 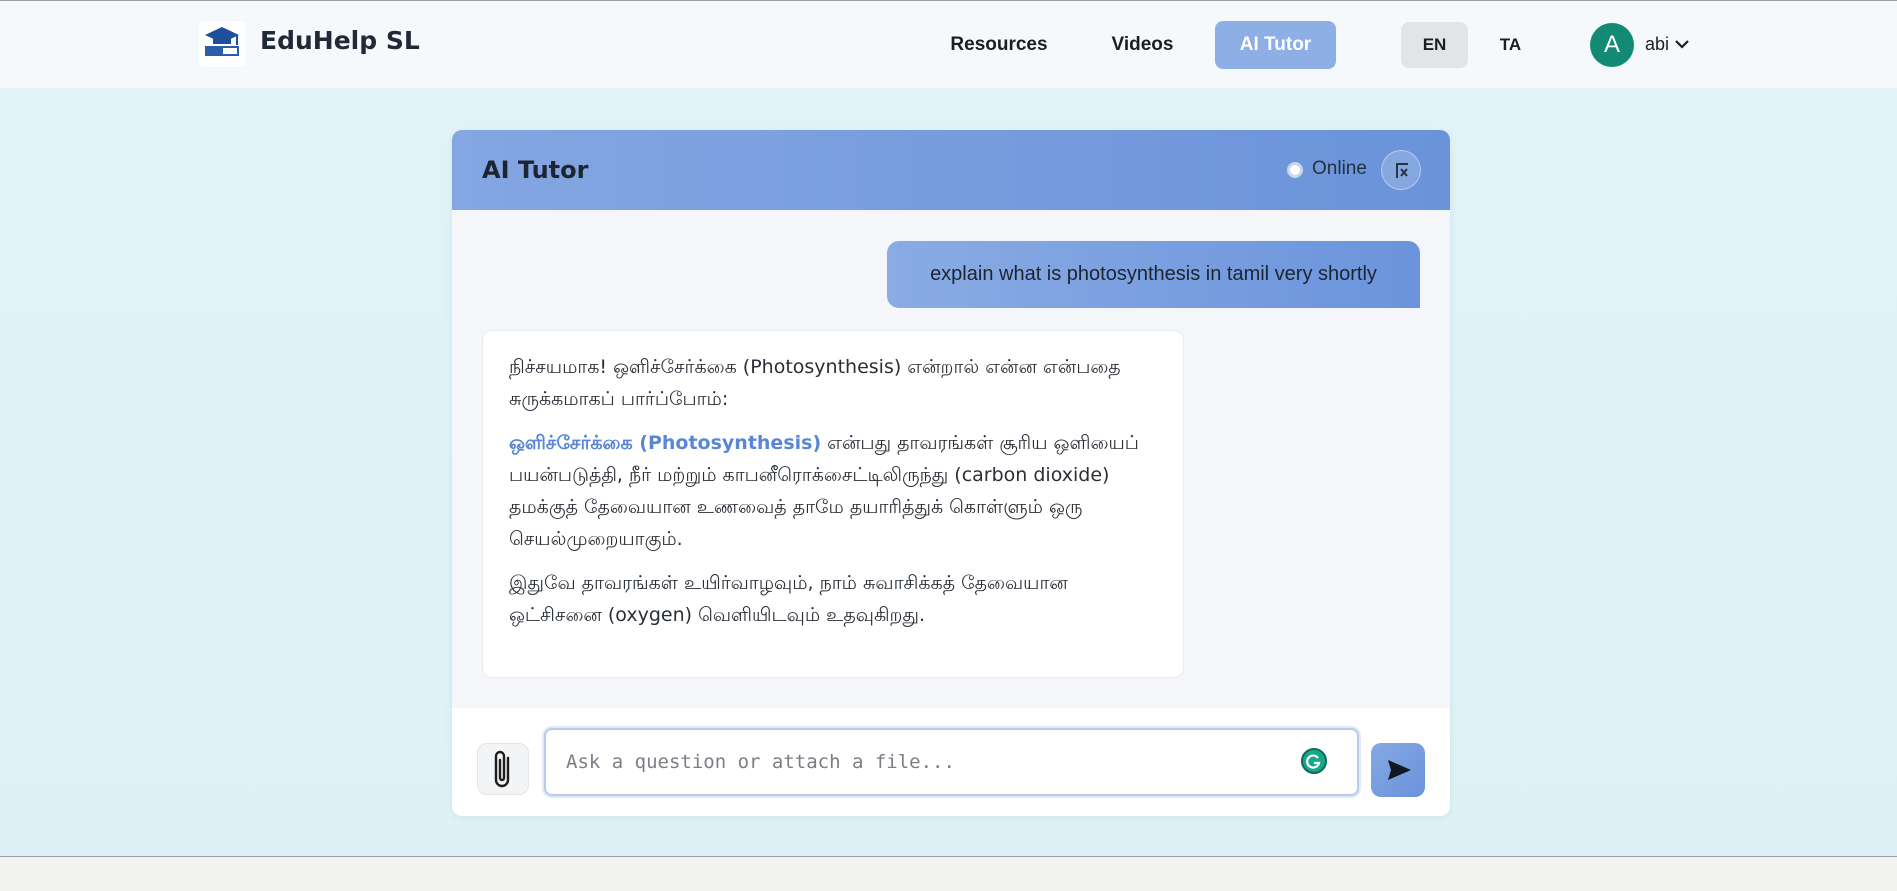 What do you see at coordinates (1314, 761) in the screenshot?
I see `grammarly-icon` at bounding box center [1314, 761].